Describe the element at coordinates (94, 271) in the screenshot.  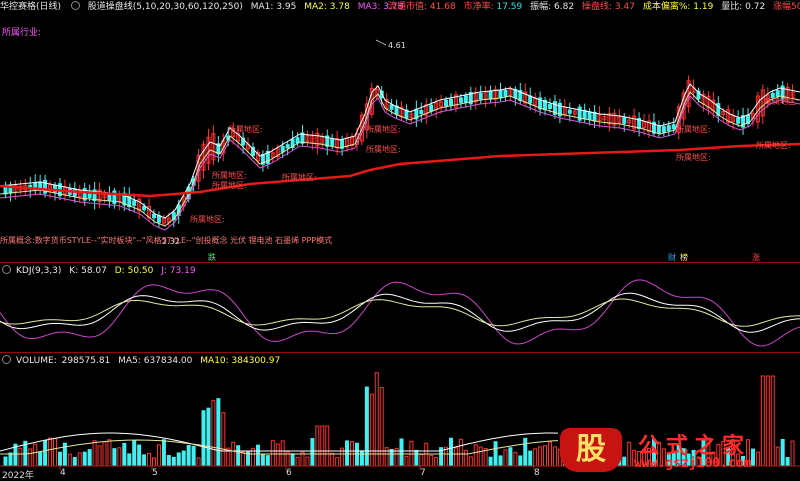
I see `kdj-k-value: 58.07` at that location.